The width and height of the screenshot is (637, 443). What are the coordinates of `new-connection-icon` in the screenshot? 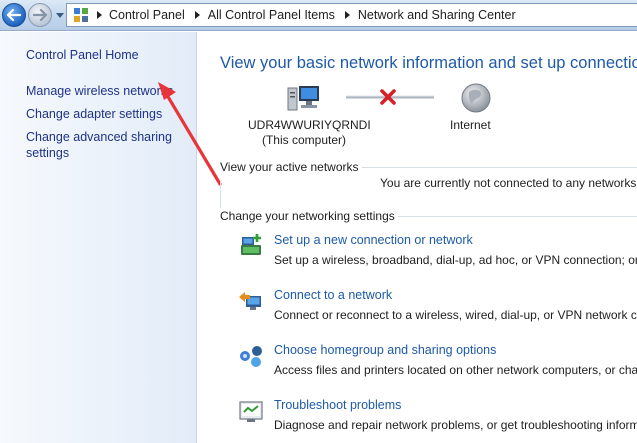 It's located at (251, 244).